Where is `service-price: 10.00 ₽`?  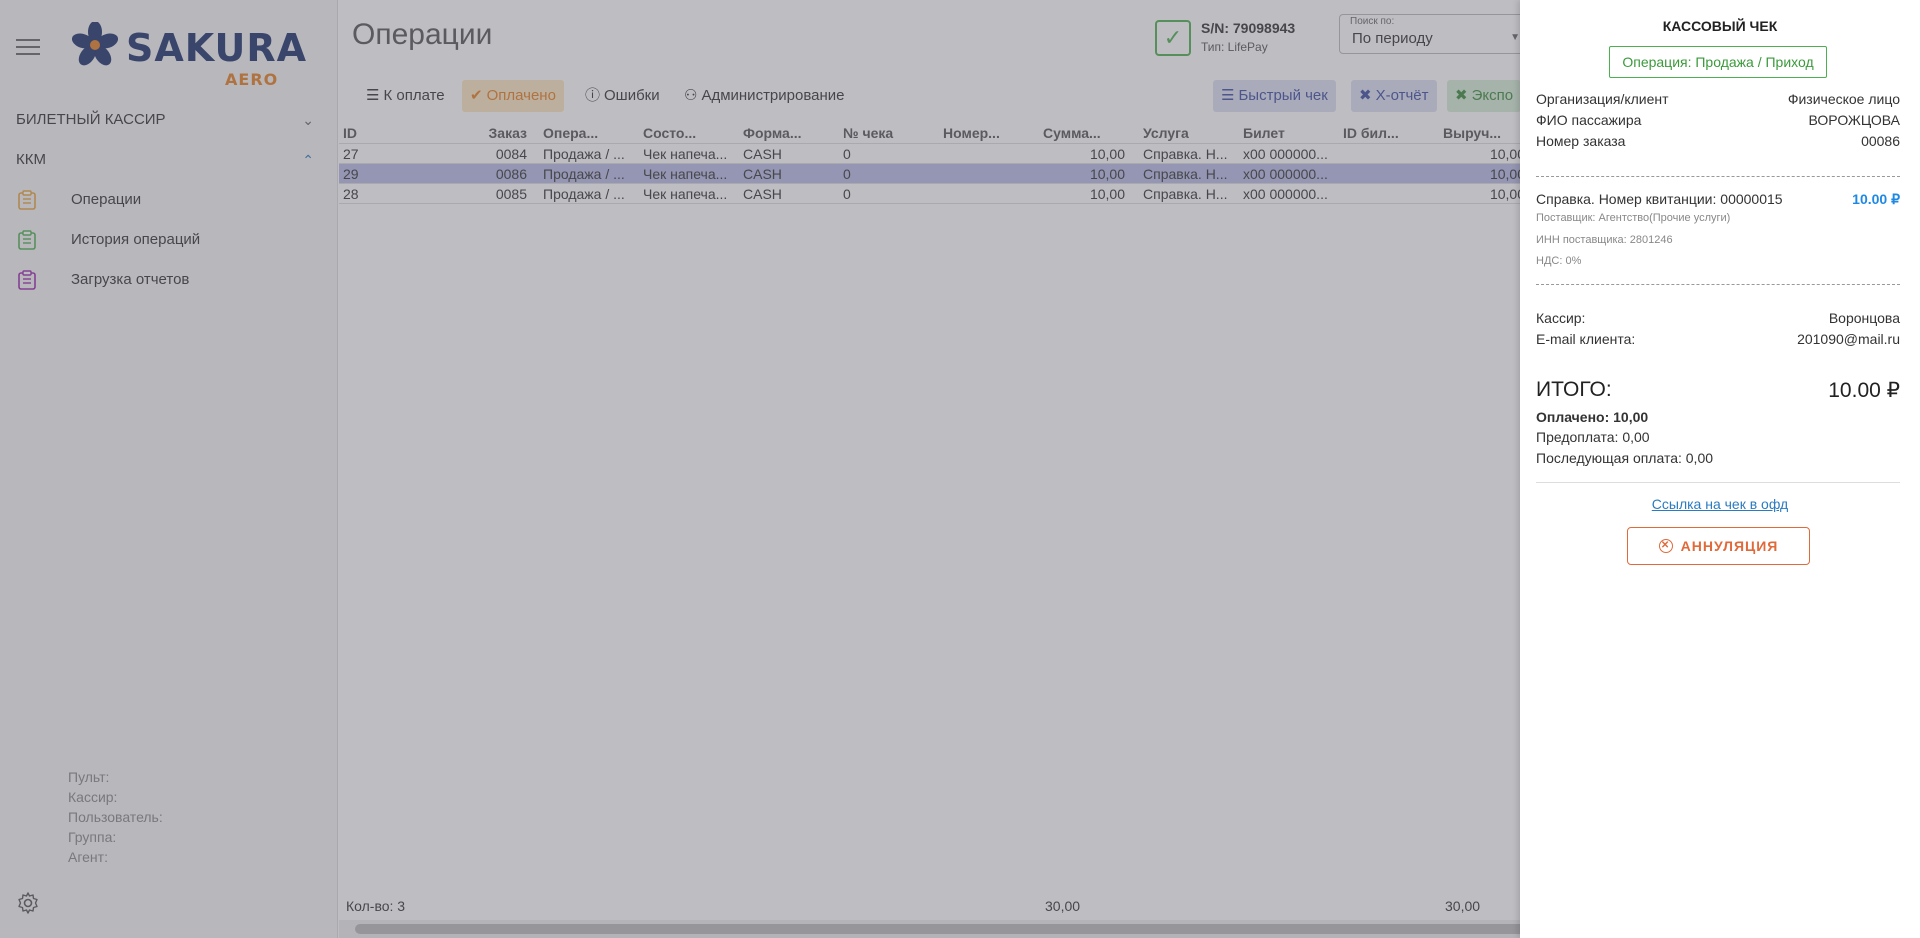
service-price: 10.00 ₽ is located at coordinates (1876, 199).